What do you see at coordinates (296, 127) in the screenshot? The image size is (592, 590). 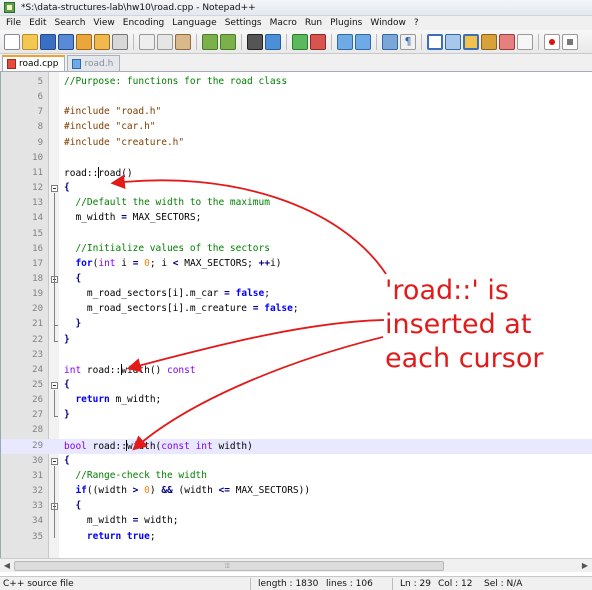 I see `code-line: 8 #include "car.h"` at bounding box center [296, 127].